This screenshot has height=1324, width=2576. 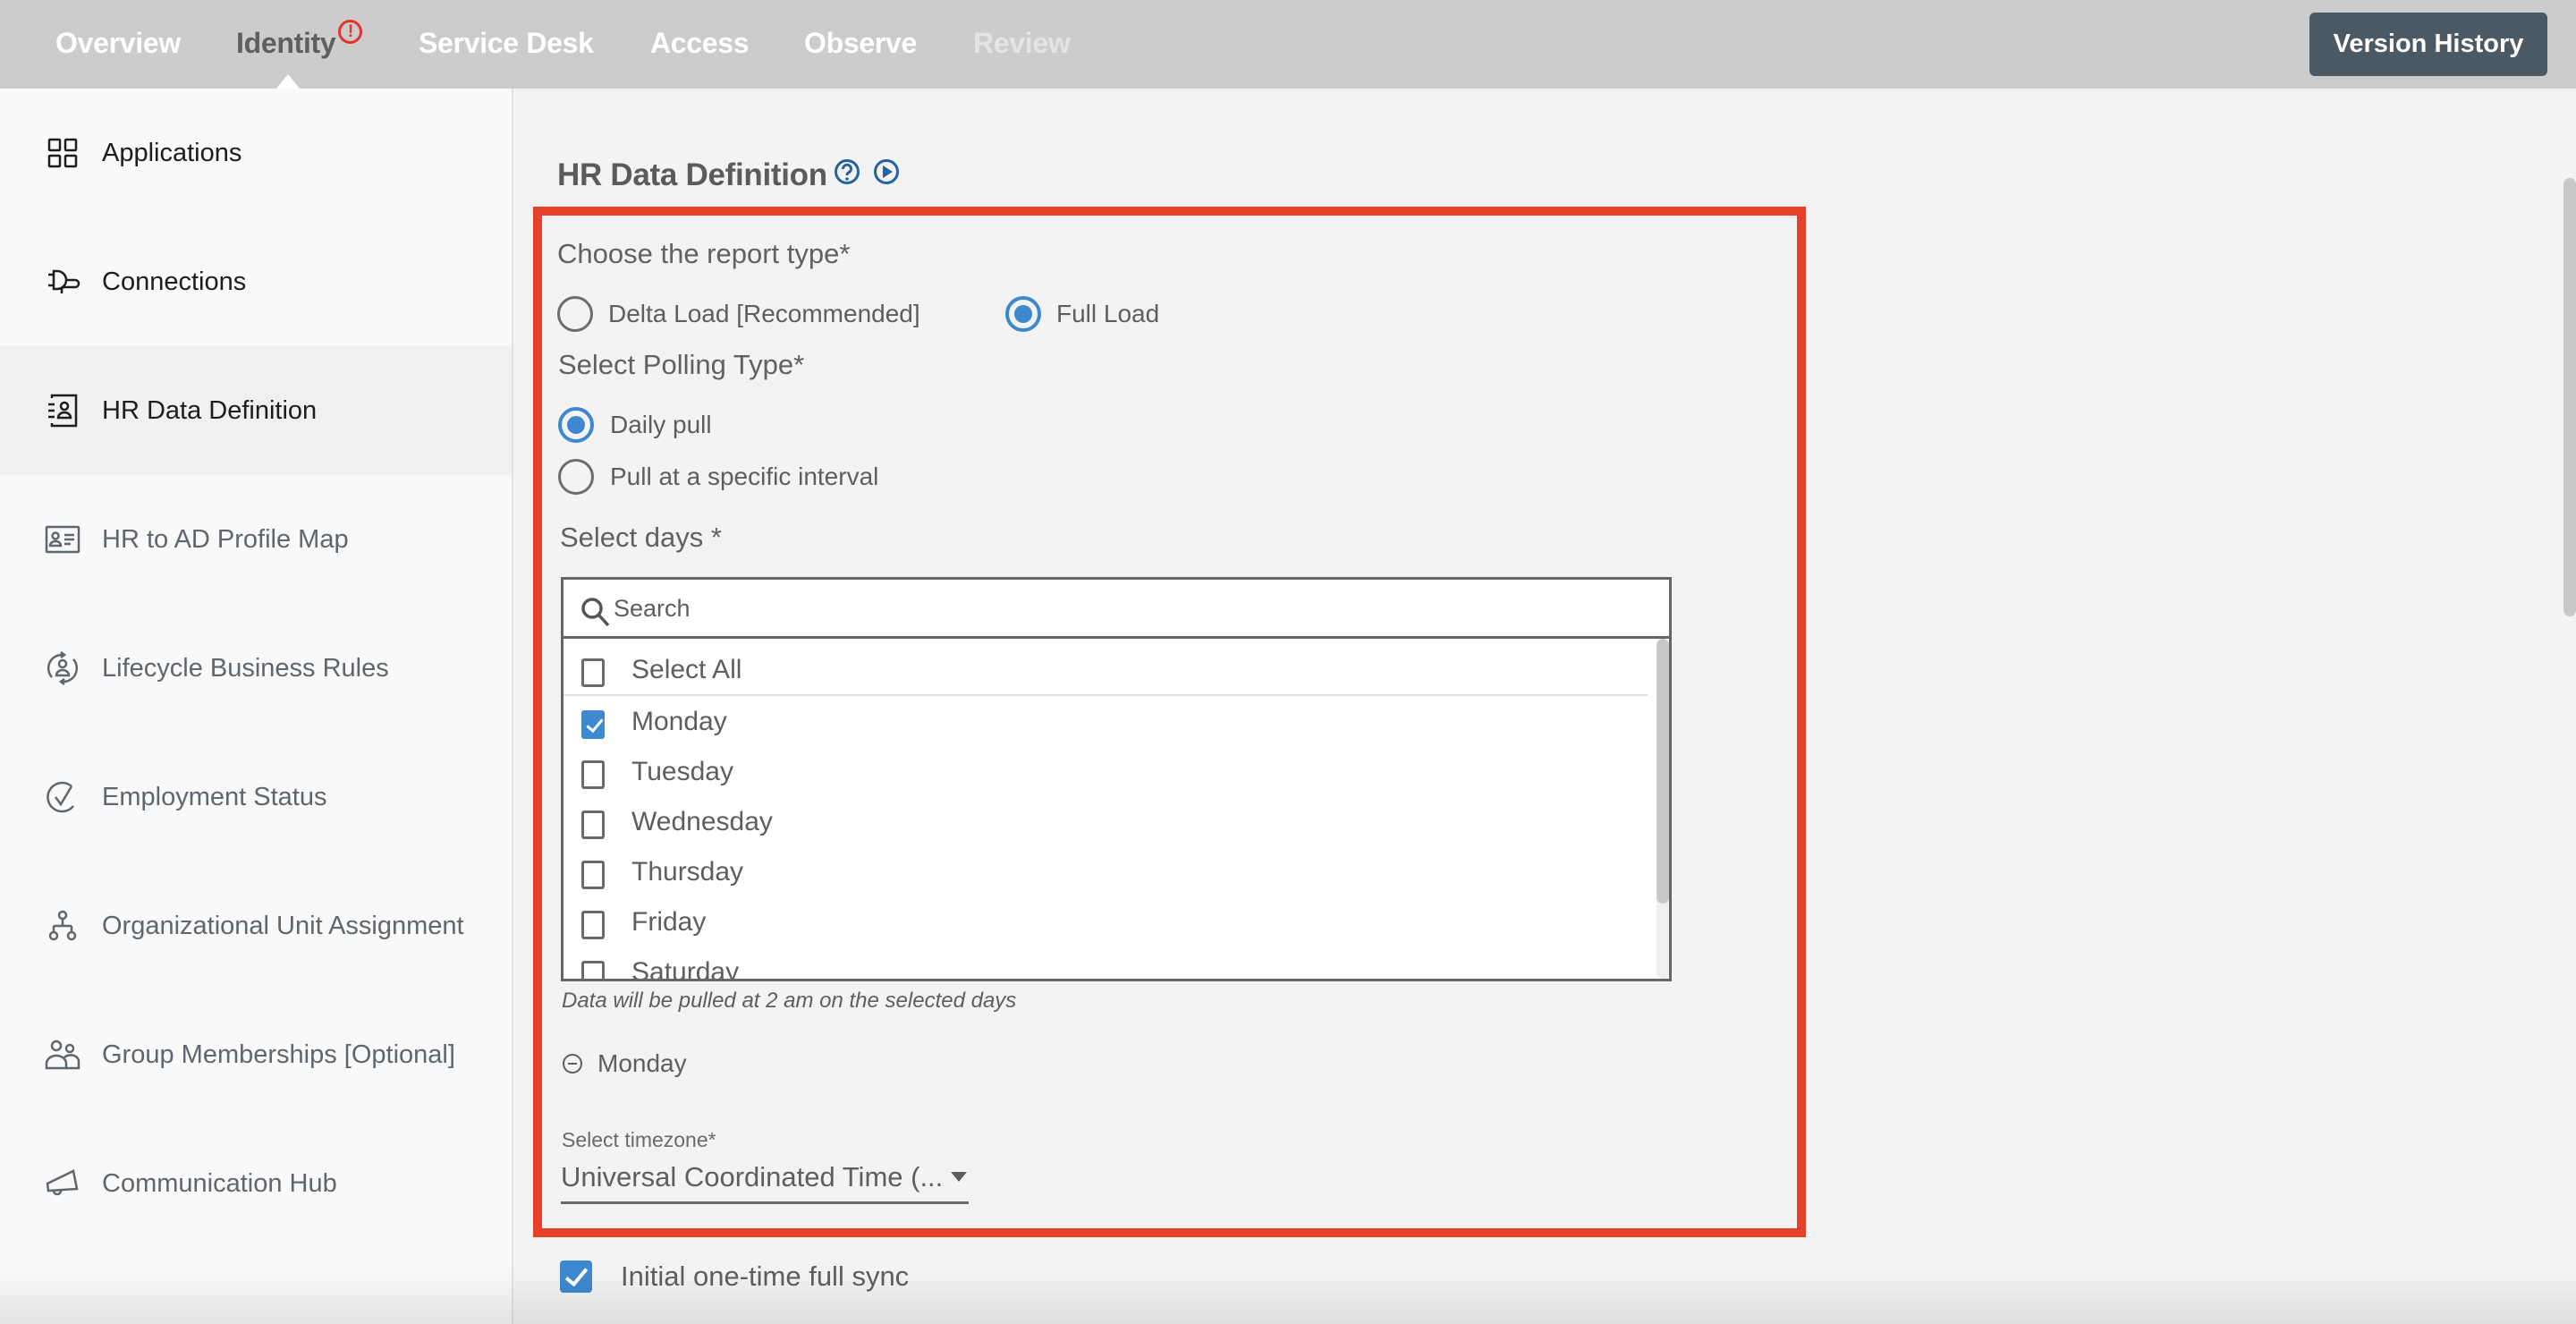 What do you see at coordinates (62, 1183) in the screenshot?
I see `megaphone-icon` at bounding box center [62, 1183].